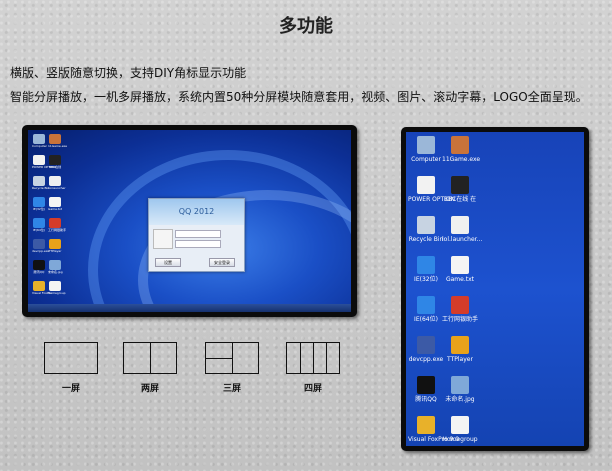  I want to click on layout-label-four: 四屏, so click(312, 389).